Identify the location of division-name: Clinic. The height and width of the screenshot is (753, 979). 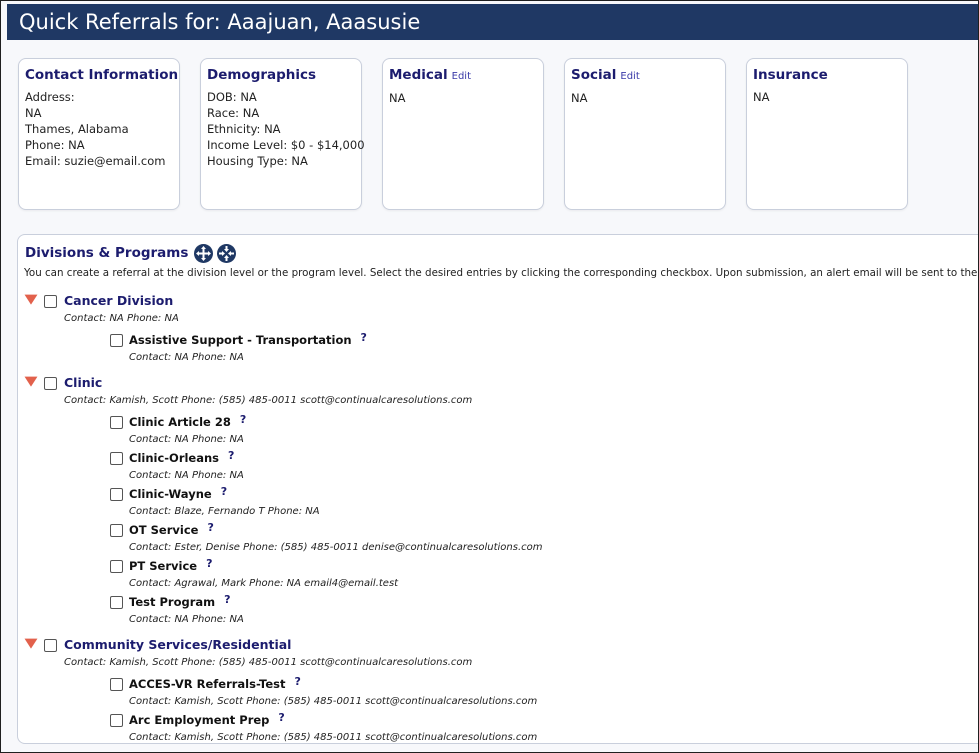
(83, 382).